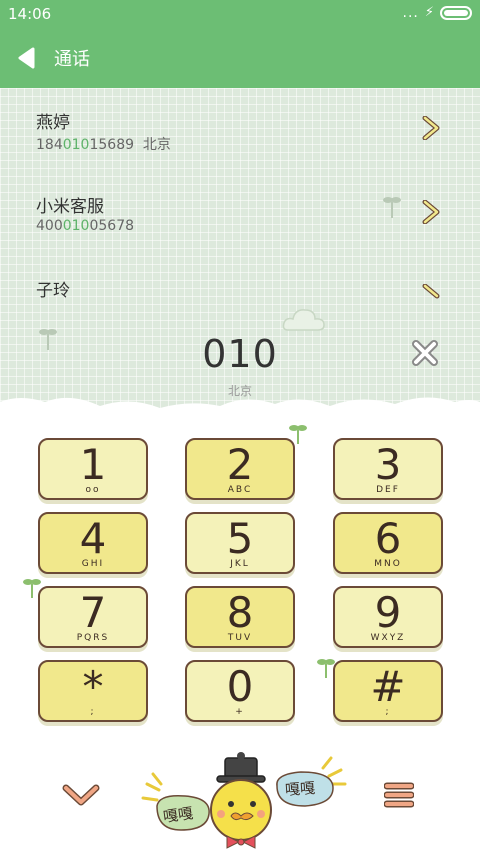 The image size is (480, 853). I want to click on menu-button, so click(399, 795).